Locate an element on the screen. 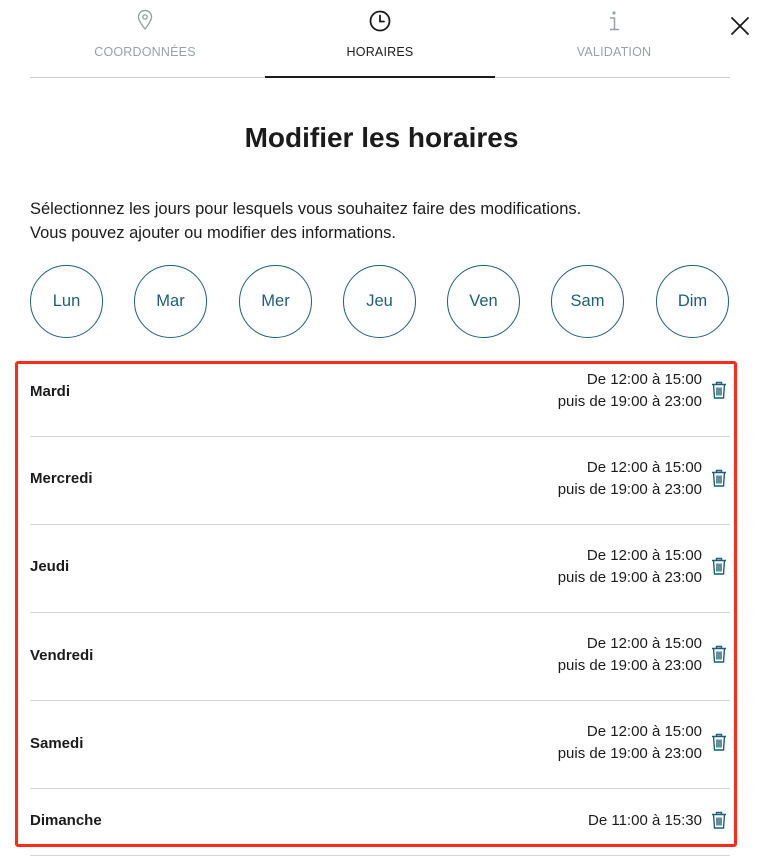 This screenshot has height=862, width=763. tab-validation: VALIDATION is located at coordinates (614, 38).